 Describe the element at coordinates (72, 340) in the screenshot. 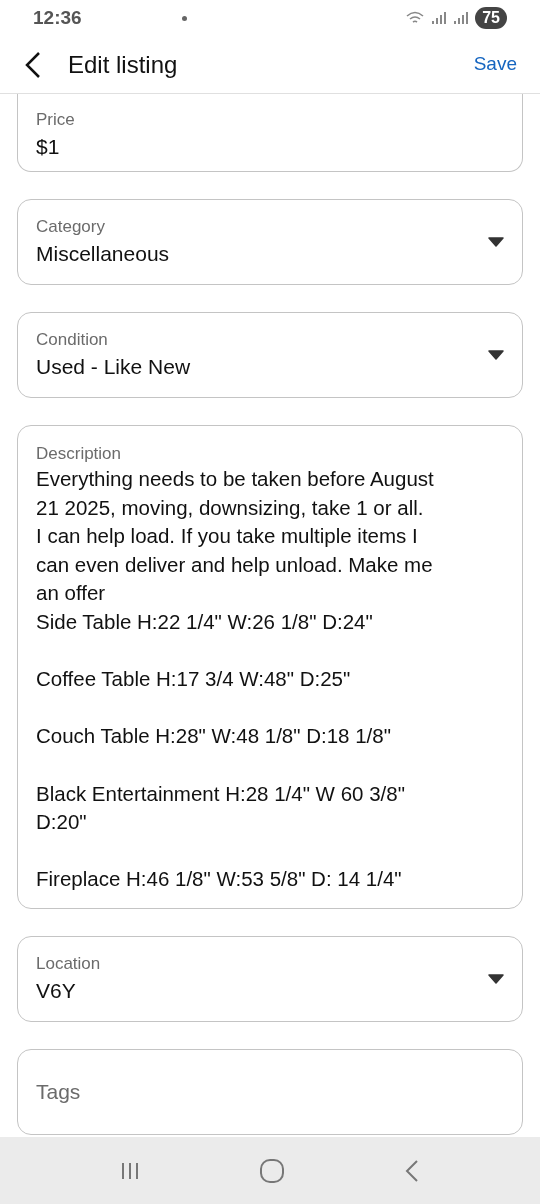

I see `field-label: Condition` at that location.